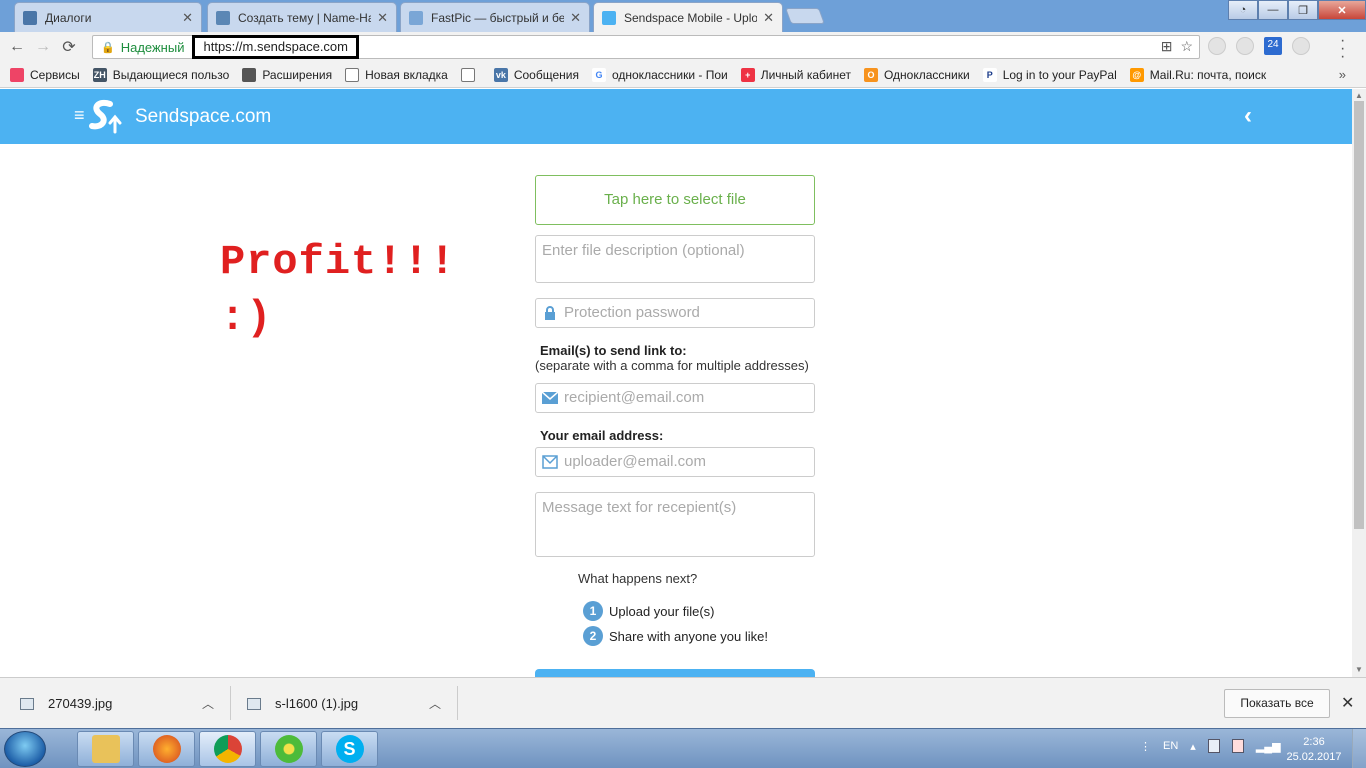  I want to click on bookmark-item, so click(470, 74).